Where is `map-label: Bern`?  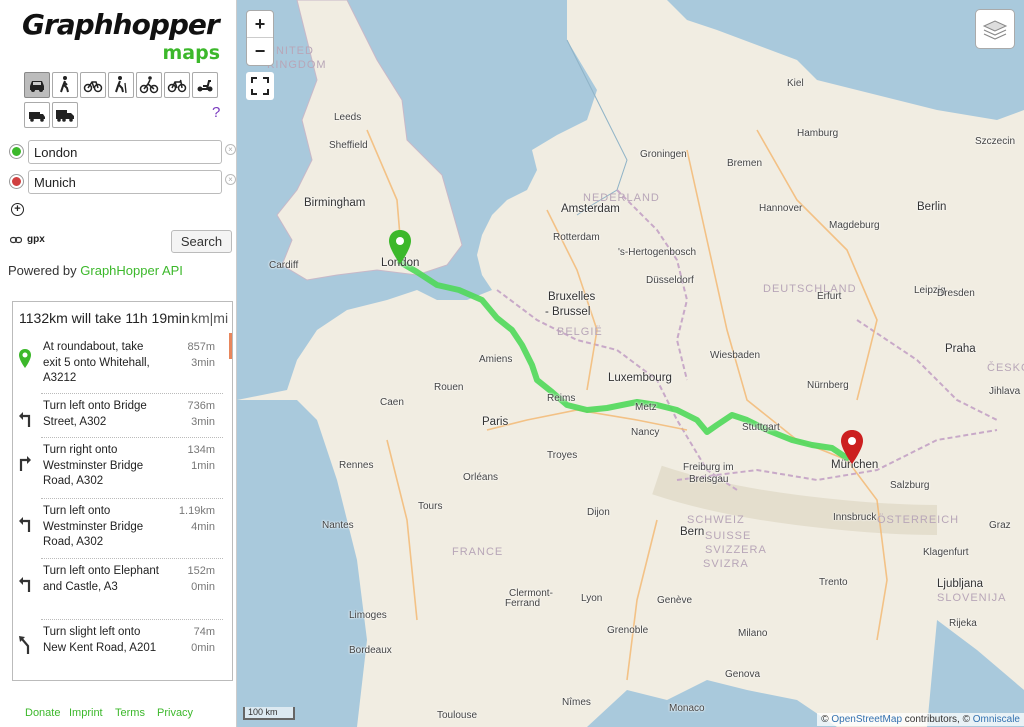 map-label: Bern is located at coordinates (692, 532).